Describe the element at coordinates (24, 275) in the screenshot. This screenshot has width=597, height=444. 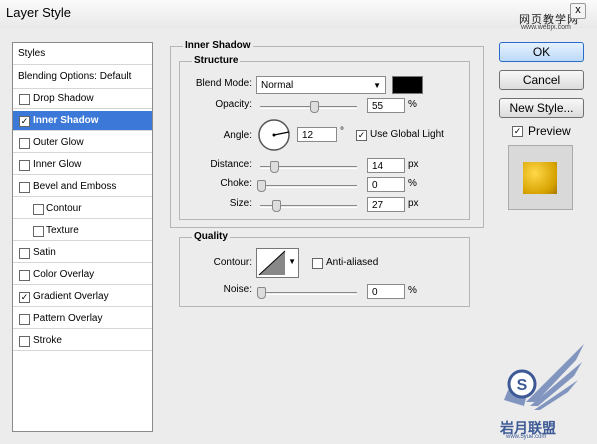
I see `checkbox-color-overlay` at that location.